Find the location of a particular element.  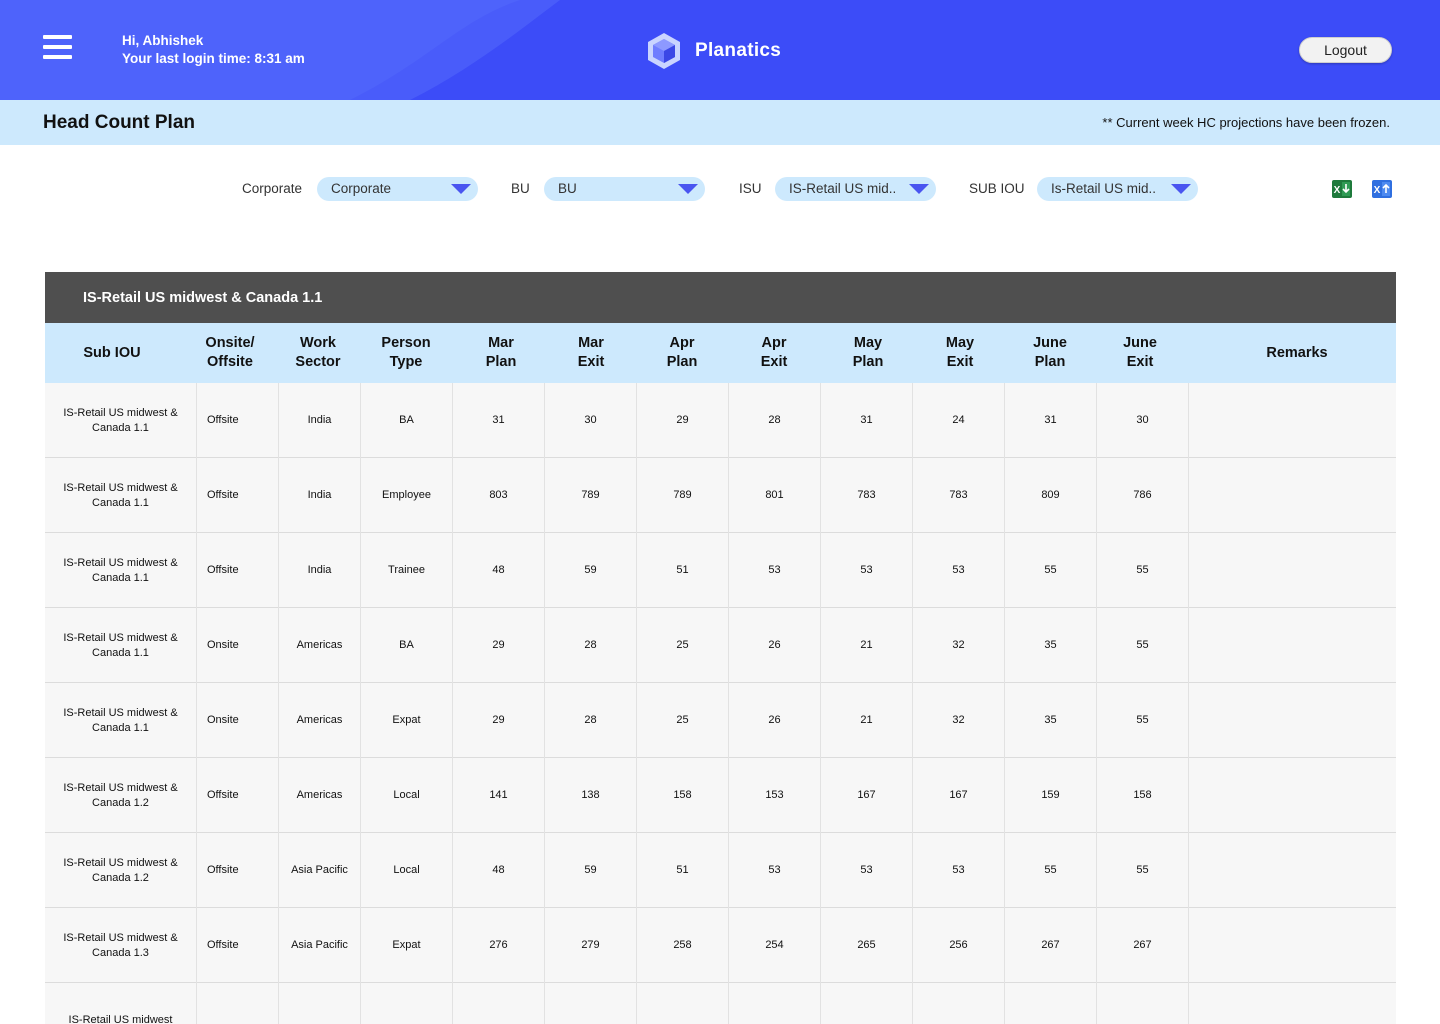

cell-apr-plan: 51 is located at coordinates (683, 570).